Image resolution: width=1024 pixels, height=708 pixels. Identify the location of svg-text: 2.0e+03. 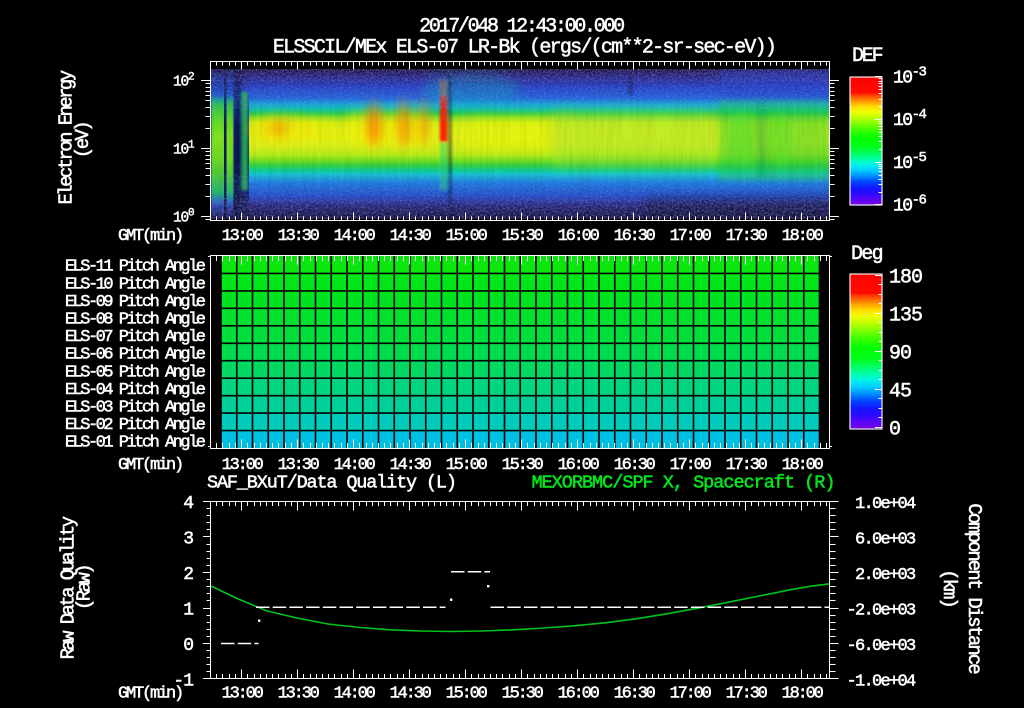
(885, 575).